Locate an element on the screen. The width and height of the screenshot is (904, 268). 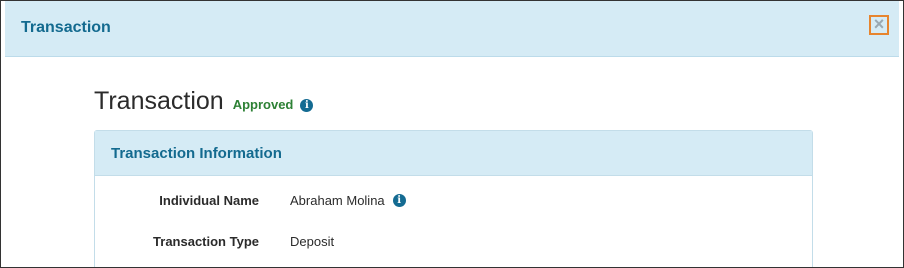
field-value: Abraham Molina i is located at coordinates (348, 200).